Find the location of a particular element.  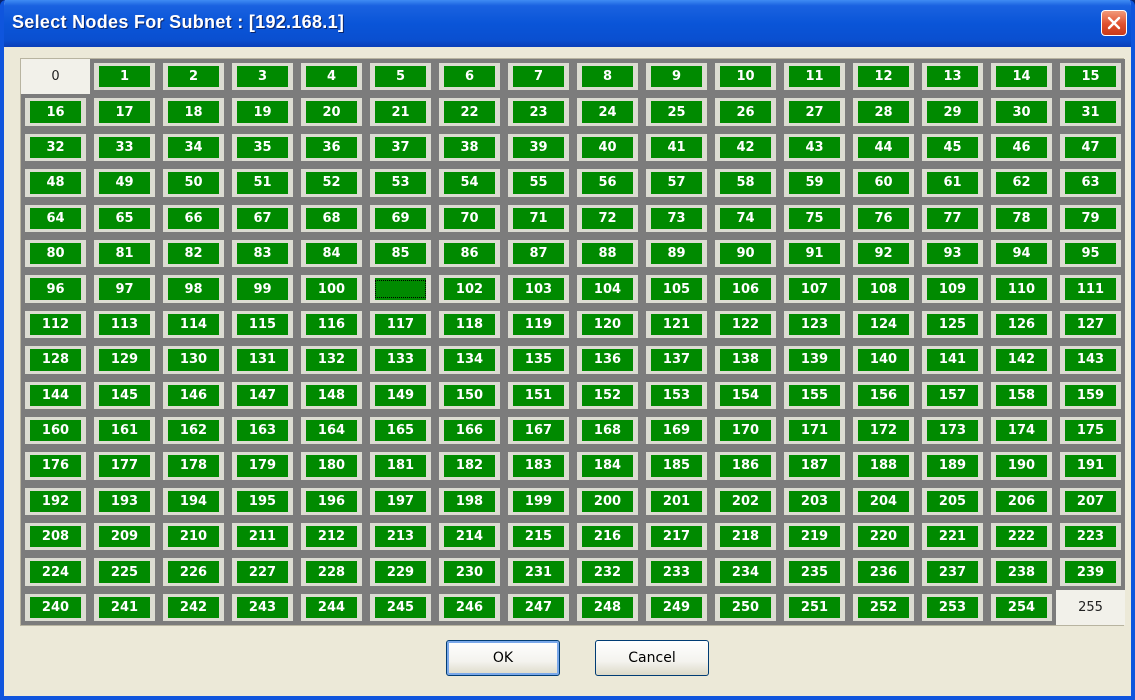

node-cell: 192 is located at coordinates (55, 501).